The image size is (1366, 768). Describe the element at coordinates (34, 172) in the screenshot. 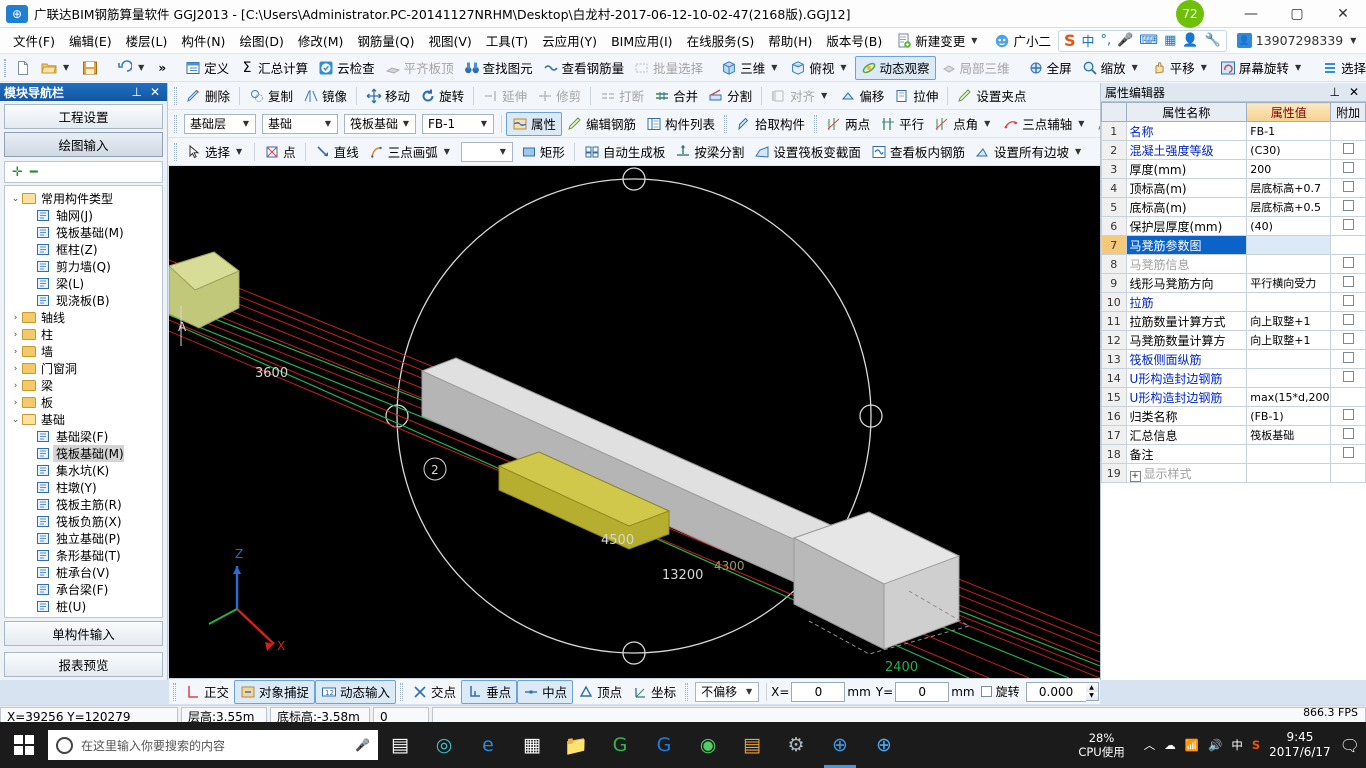

I see `remove-node-icon: ━` at that location.